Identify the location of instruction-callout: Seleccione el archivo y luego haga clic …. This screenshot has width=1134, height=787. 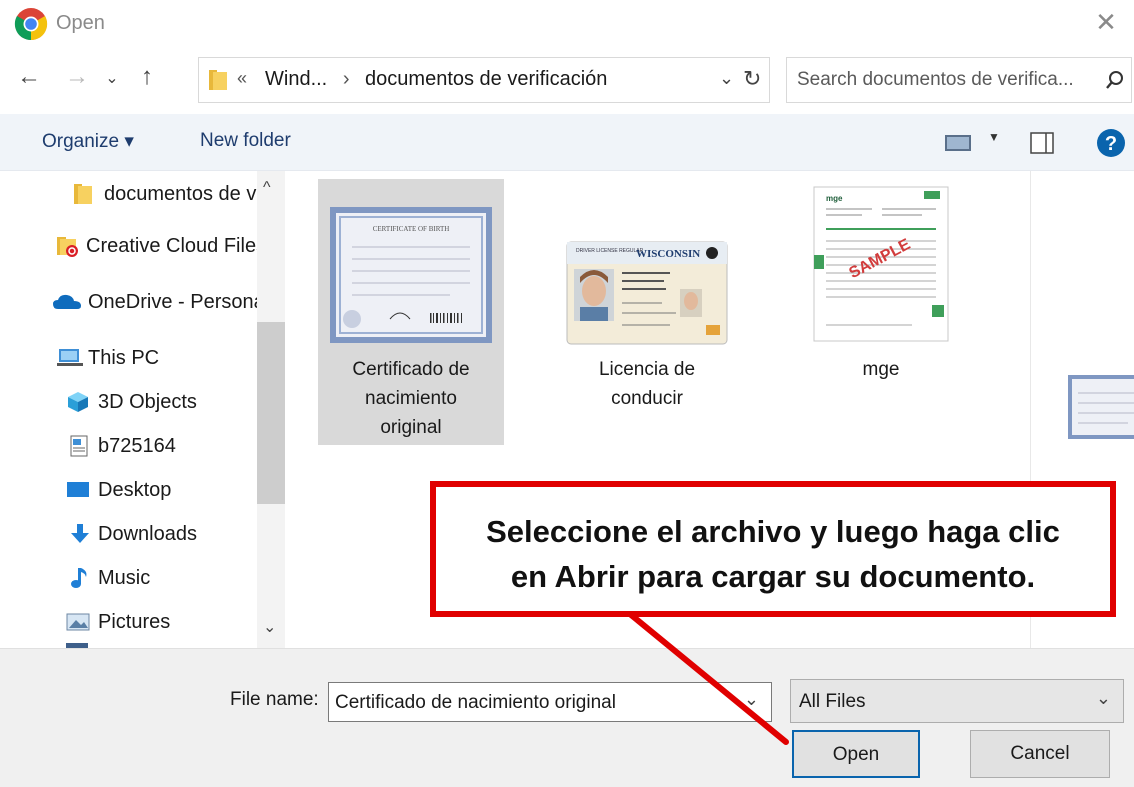
(773, 549).